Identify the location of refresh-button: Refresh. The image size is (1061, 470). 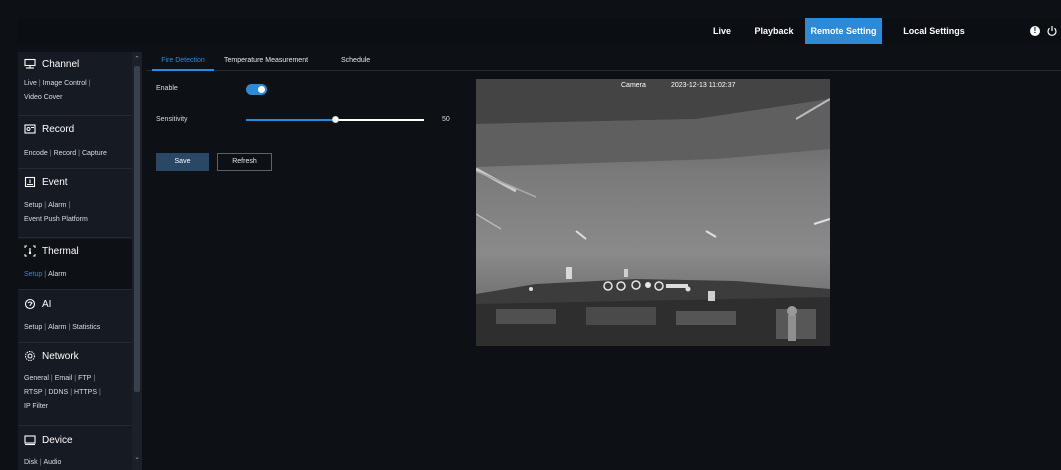
(244, 162).